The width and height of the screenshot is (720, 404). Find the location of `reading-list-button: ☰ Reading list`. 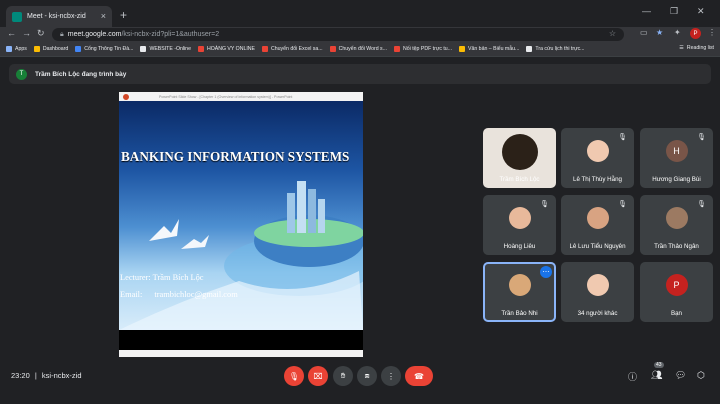

reading-list-button: ☰ Reading list is located at coordinates (696, 48).